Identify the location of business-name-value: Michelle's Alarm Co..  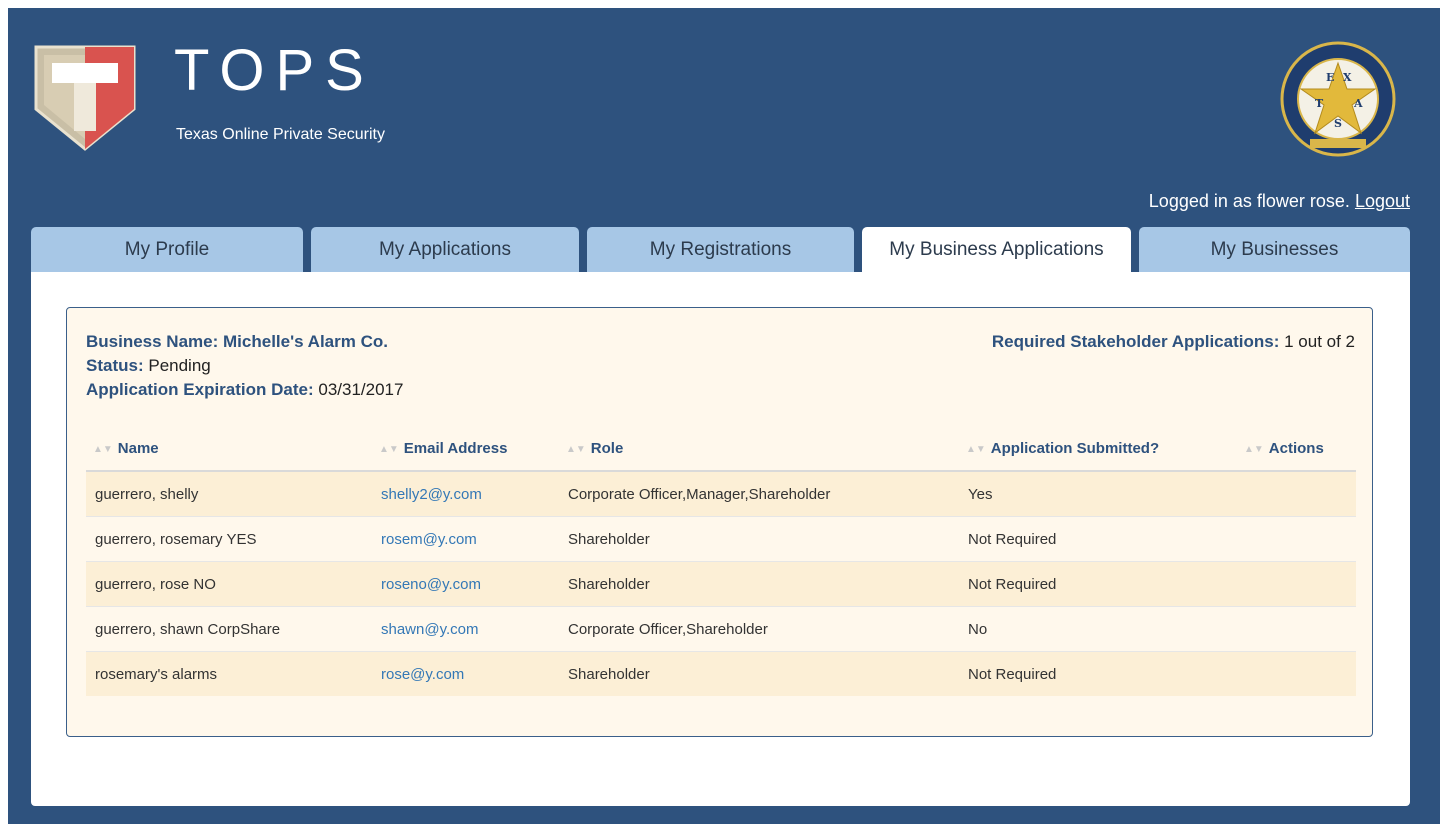
(305, 341).